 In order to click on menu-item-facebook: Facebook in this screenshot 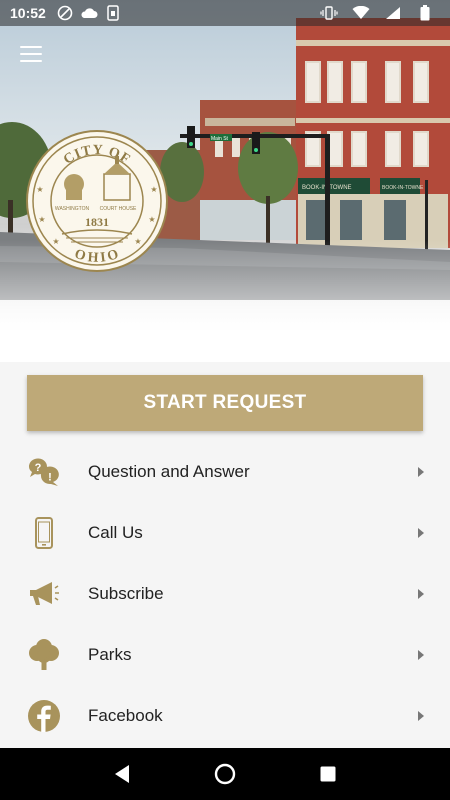, I will do `click(225, 716)`.